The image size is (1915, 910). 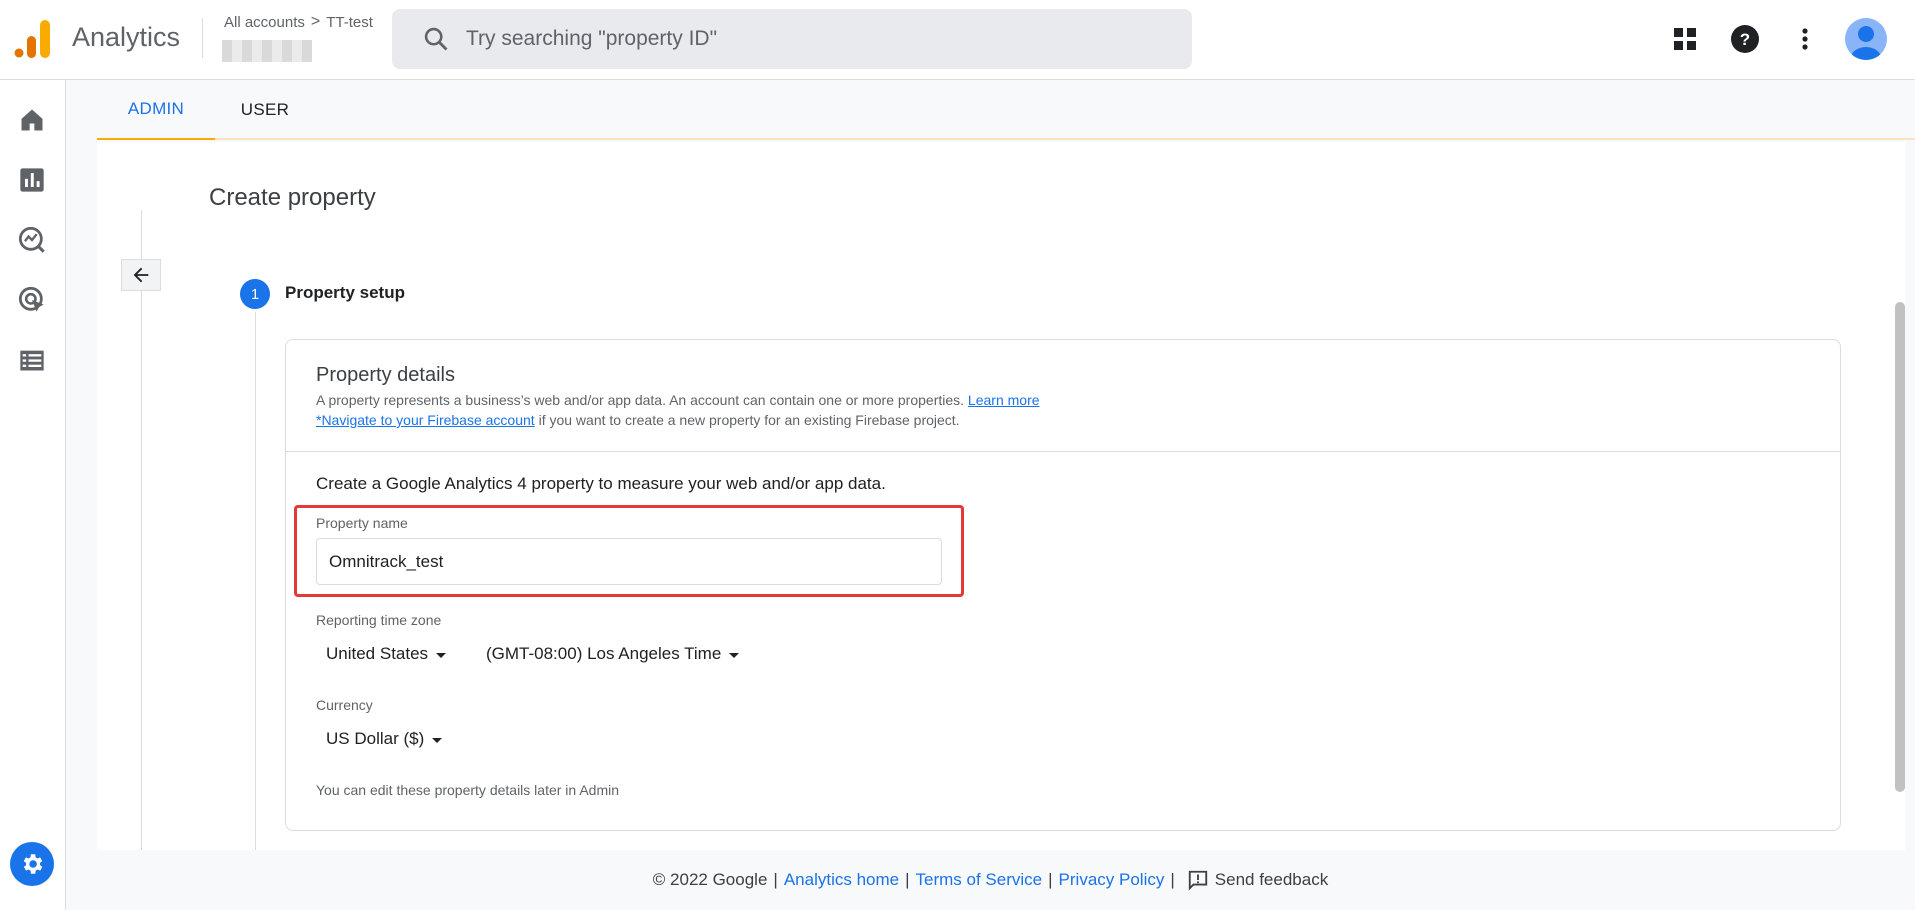 I want to click on more-options-button, so click(x=1805, y=39).